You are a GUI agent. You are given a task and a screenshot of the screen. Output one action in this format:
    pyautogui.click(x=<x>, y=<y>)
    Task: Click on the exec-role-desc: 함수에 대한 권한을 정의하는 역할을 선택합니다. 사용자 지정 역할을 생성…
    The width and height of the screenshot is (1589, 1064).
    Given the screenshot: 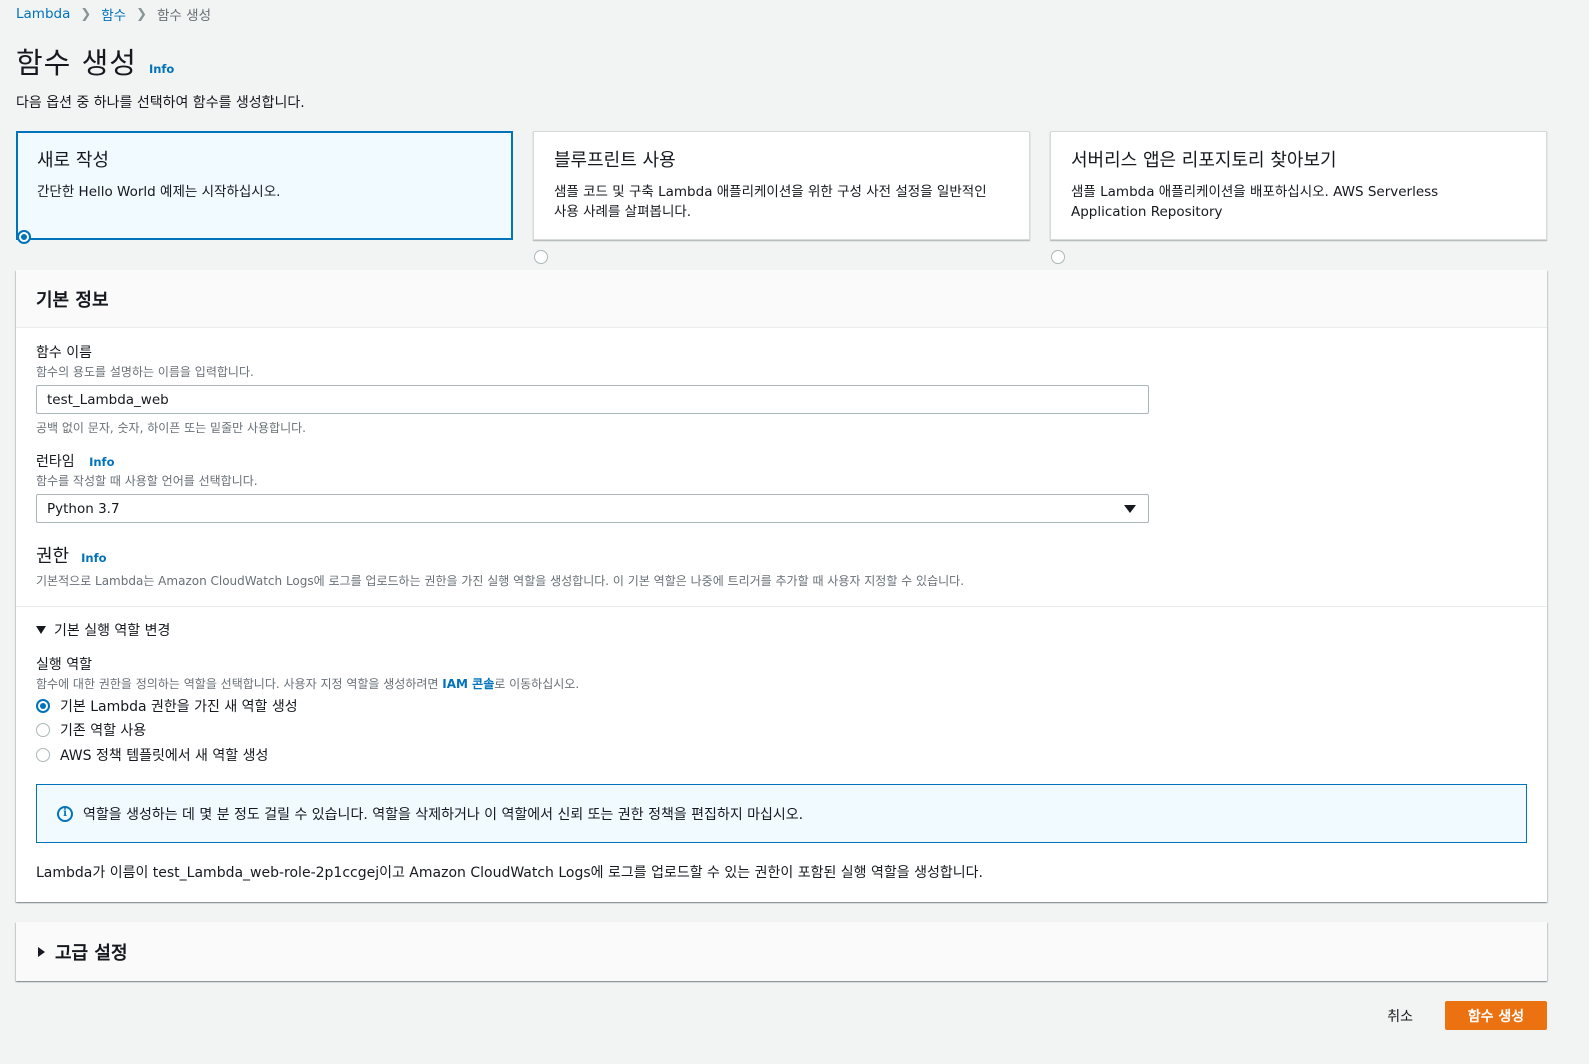 What is the action you would take?
    pyautogui.click(x=307, y=683)
    